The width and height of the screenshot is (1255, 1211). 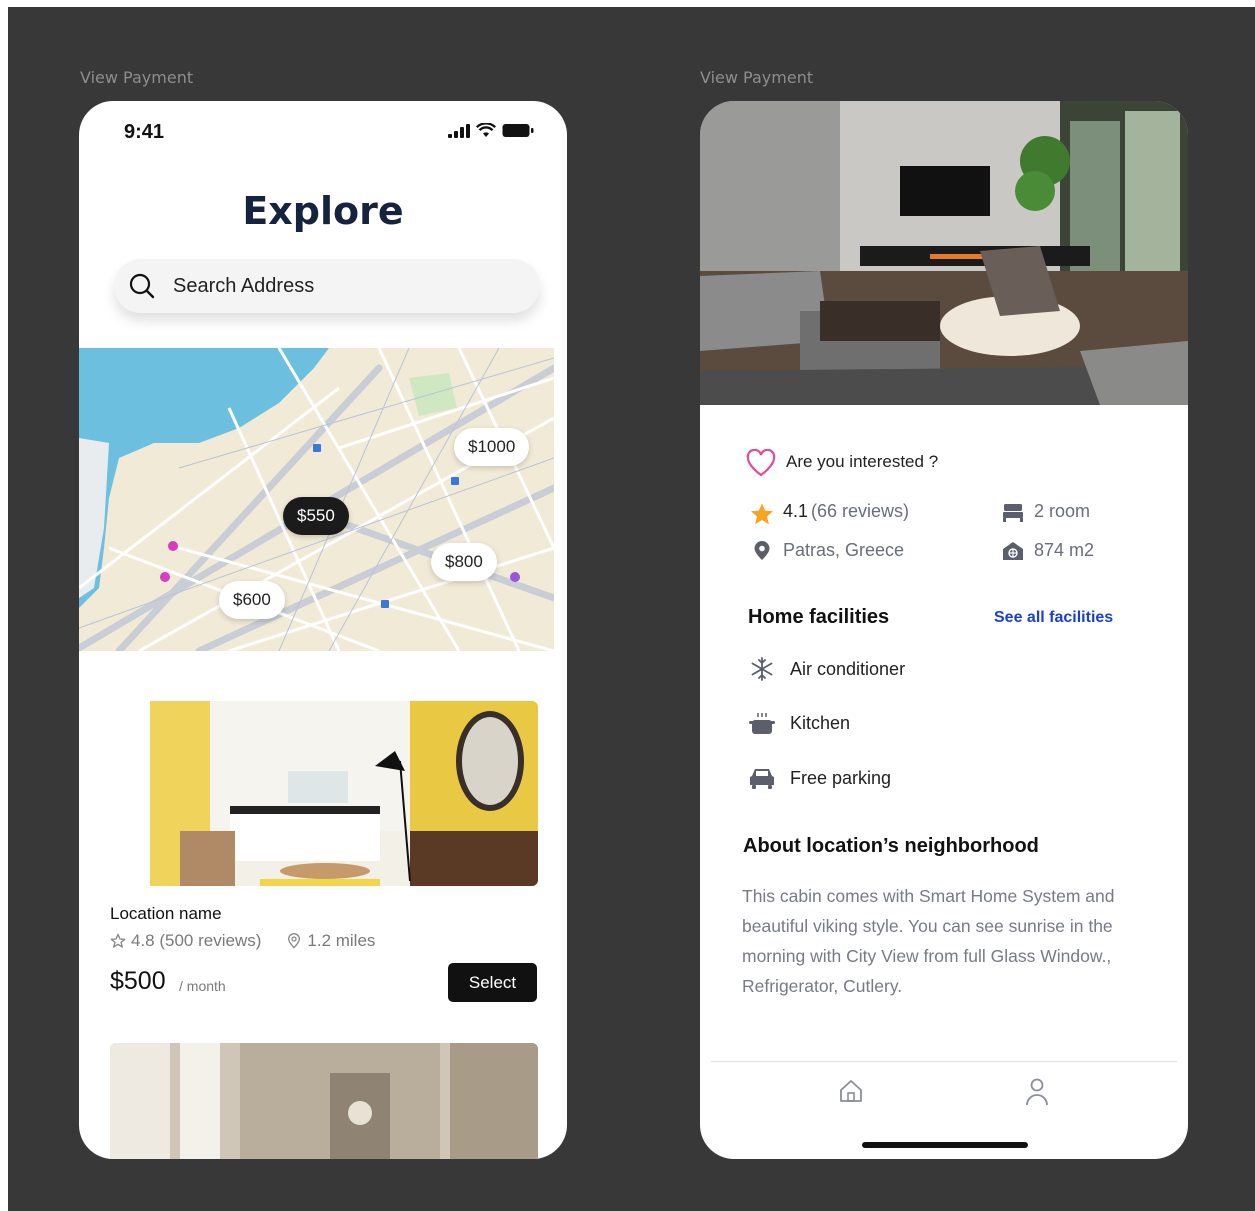 What do you see at coordinates (118, 940) in the screenshot?
I see `star-outline-icon` at bounding box center [118, 940].